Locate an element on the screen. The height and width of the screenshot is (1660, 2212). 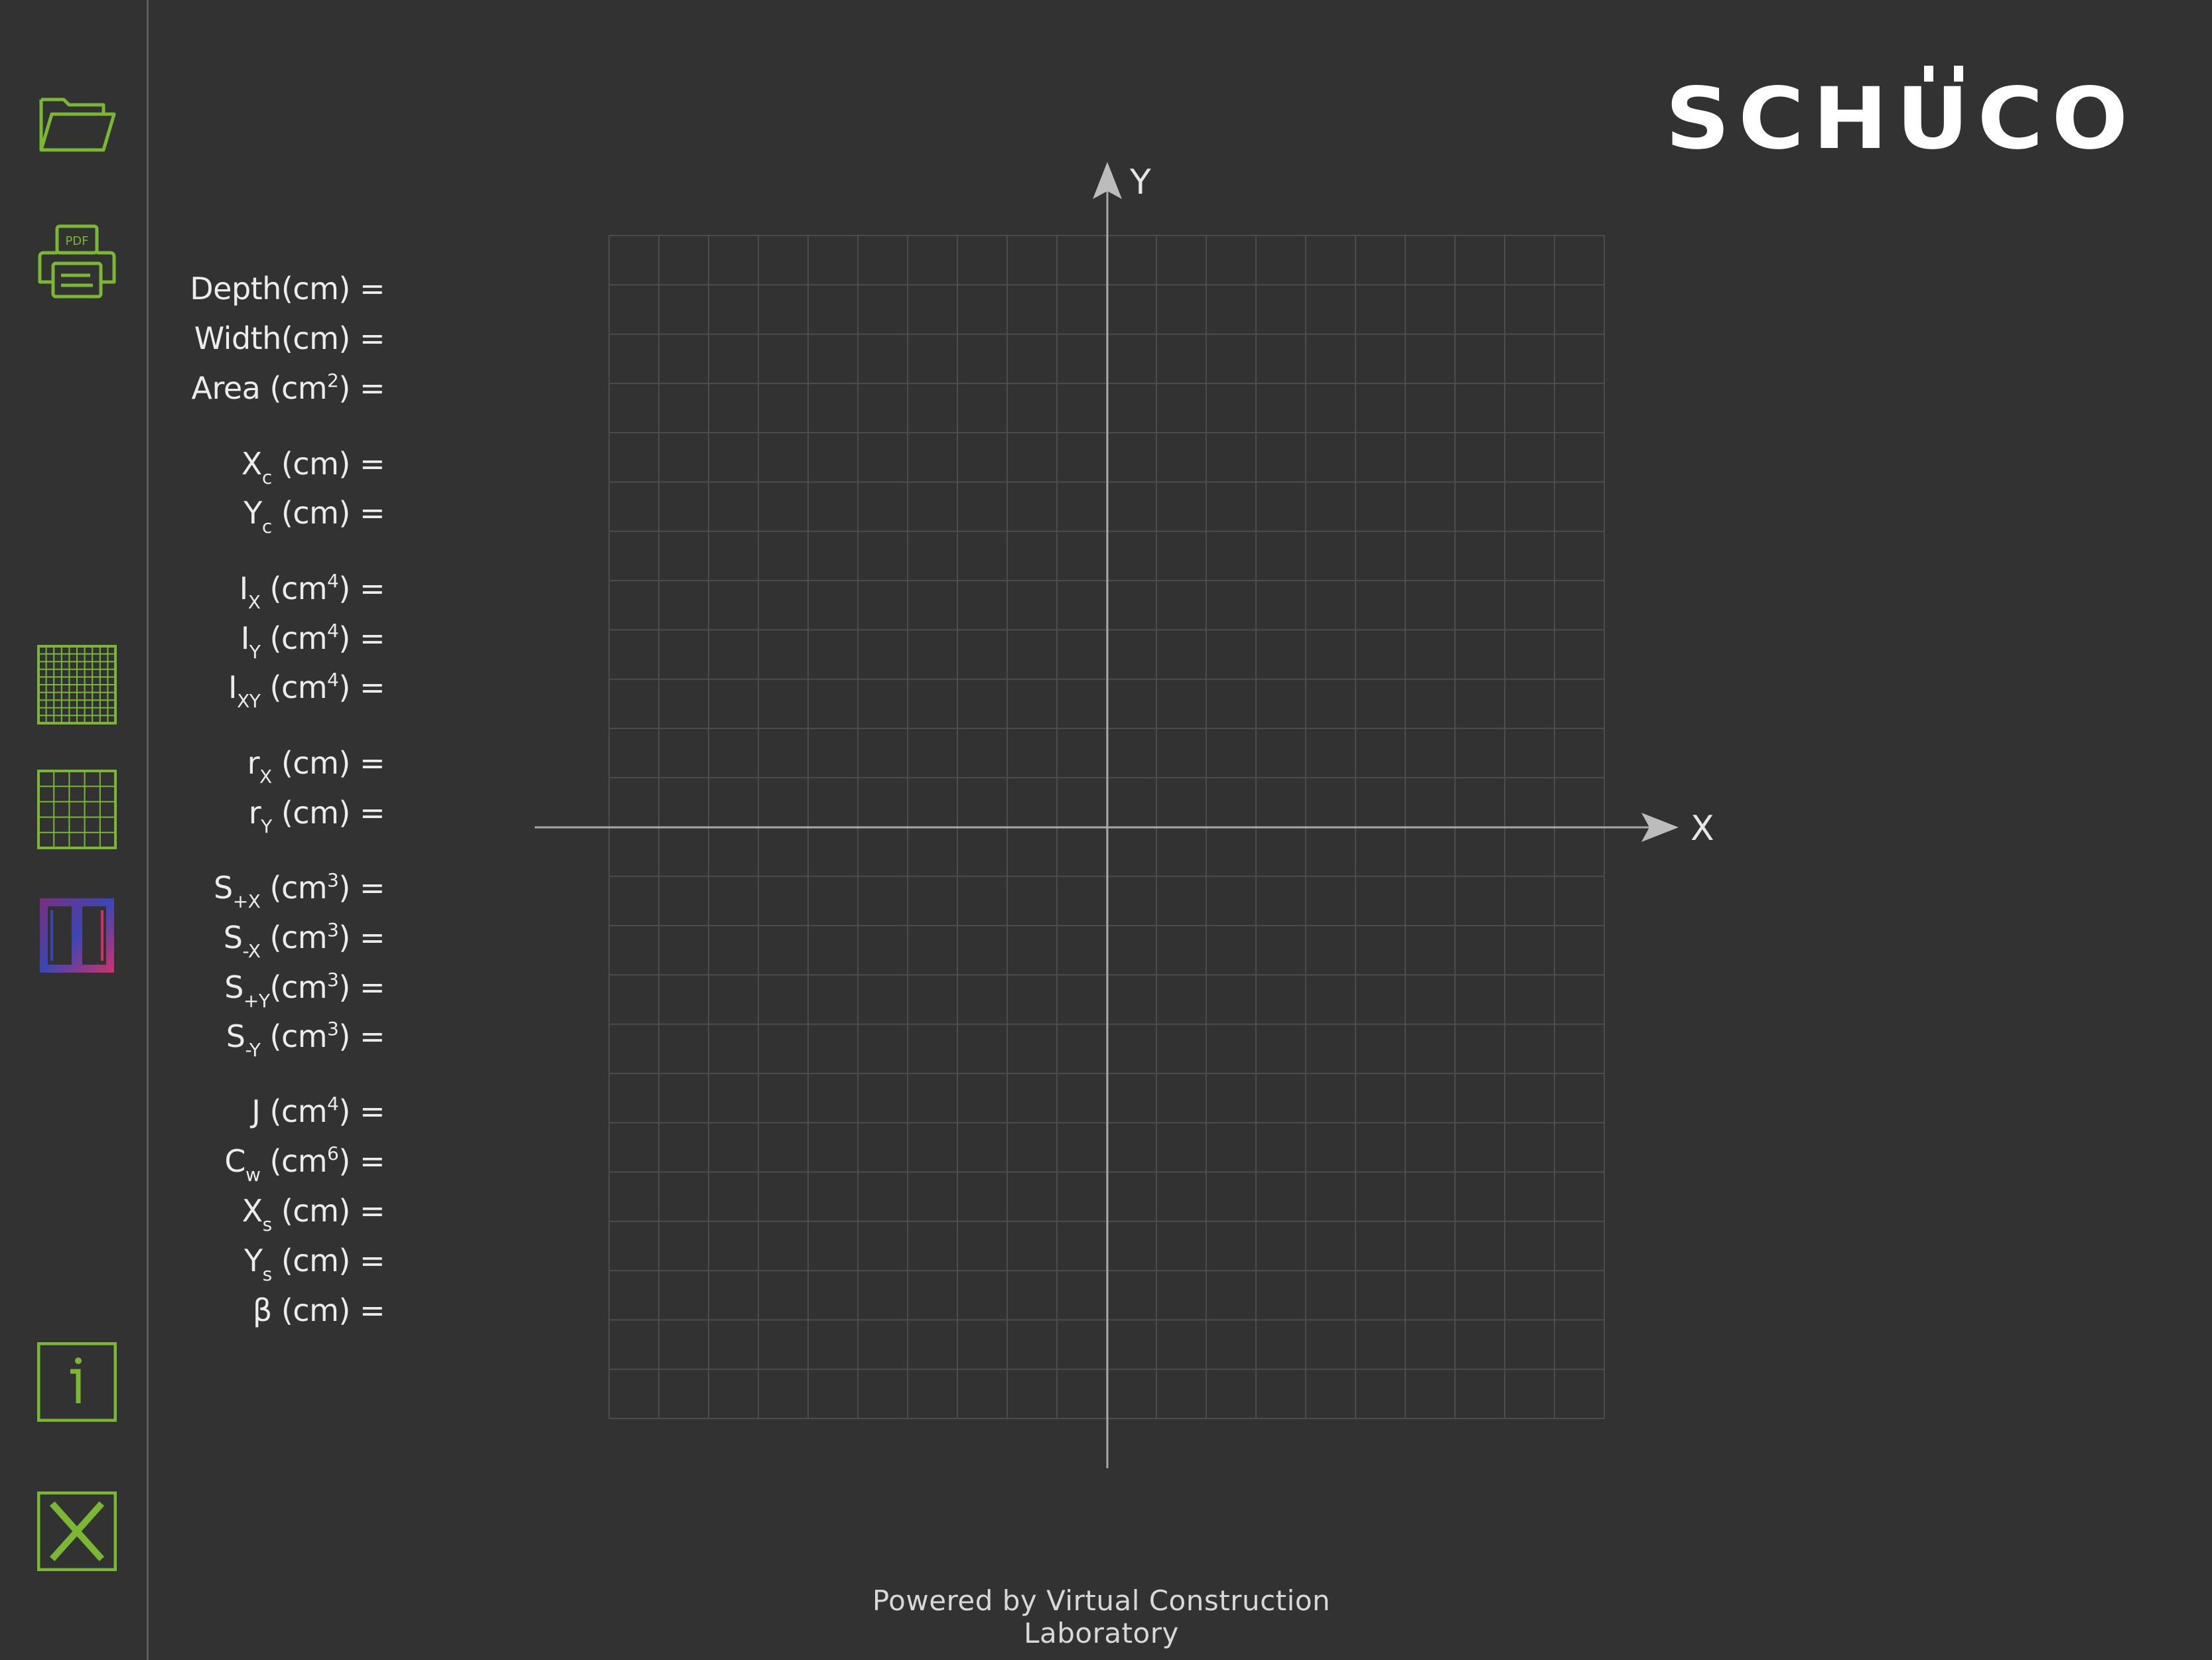
property-label-depth: Depth(cm) = is located at coordinates (287, 289).